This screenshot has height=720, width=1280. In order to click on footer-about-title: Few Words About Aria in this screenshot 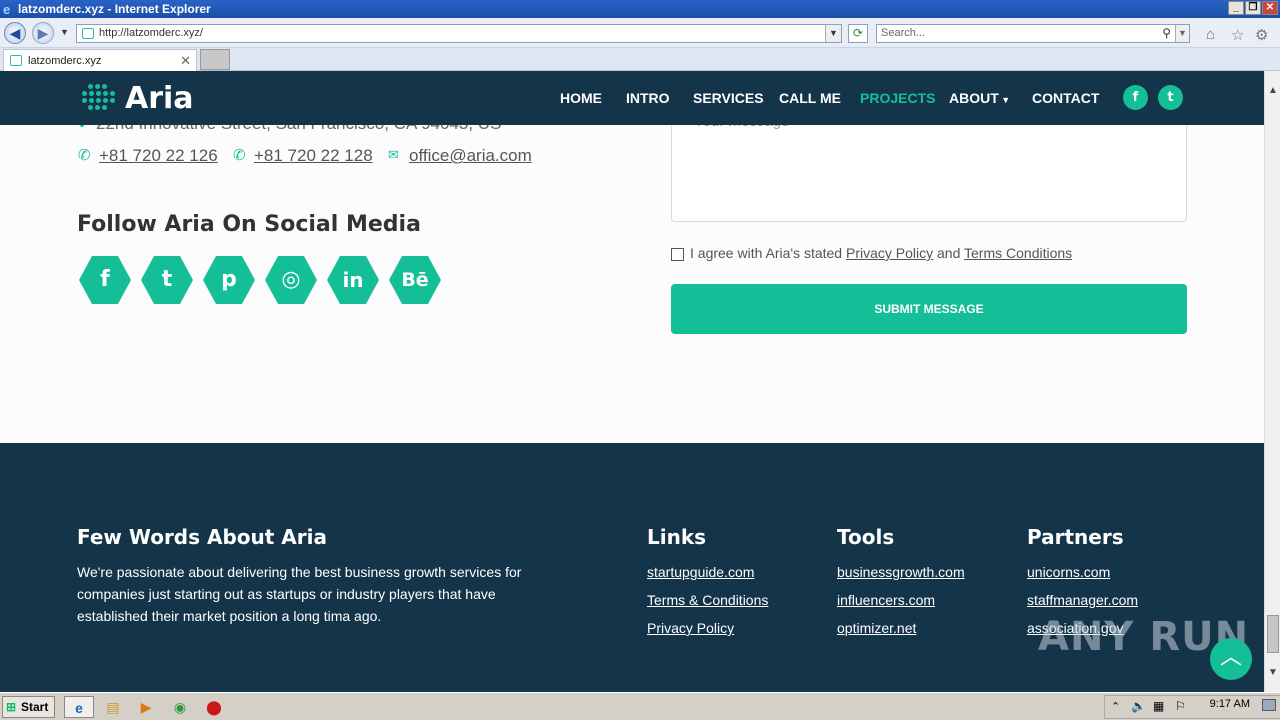, I will do `click(202, 537)`.